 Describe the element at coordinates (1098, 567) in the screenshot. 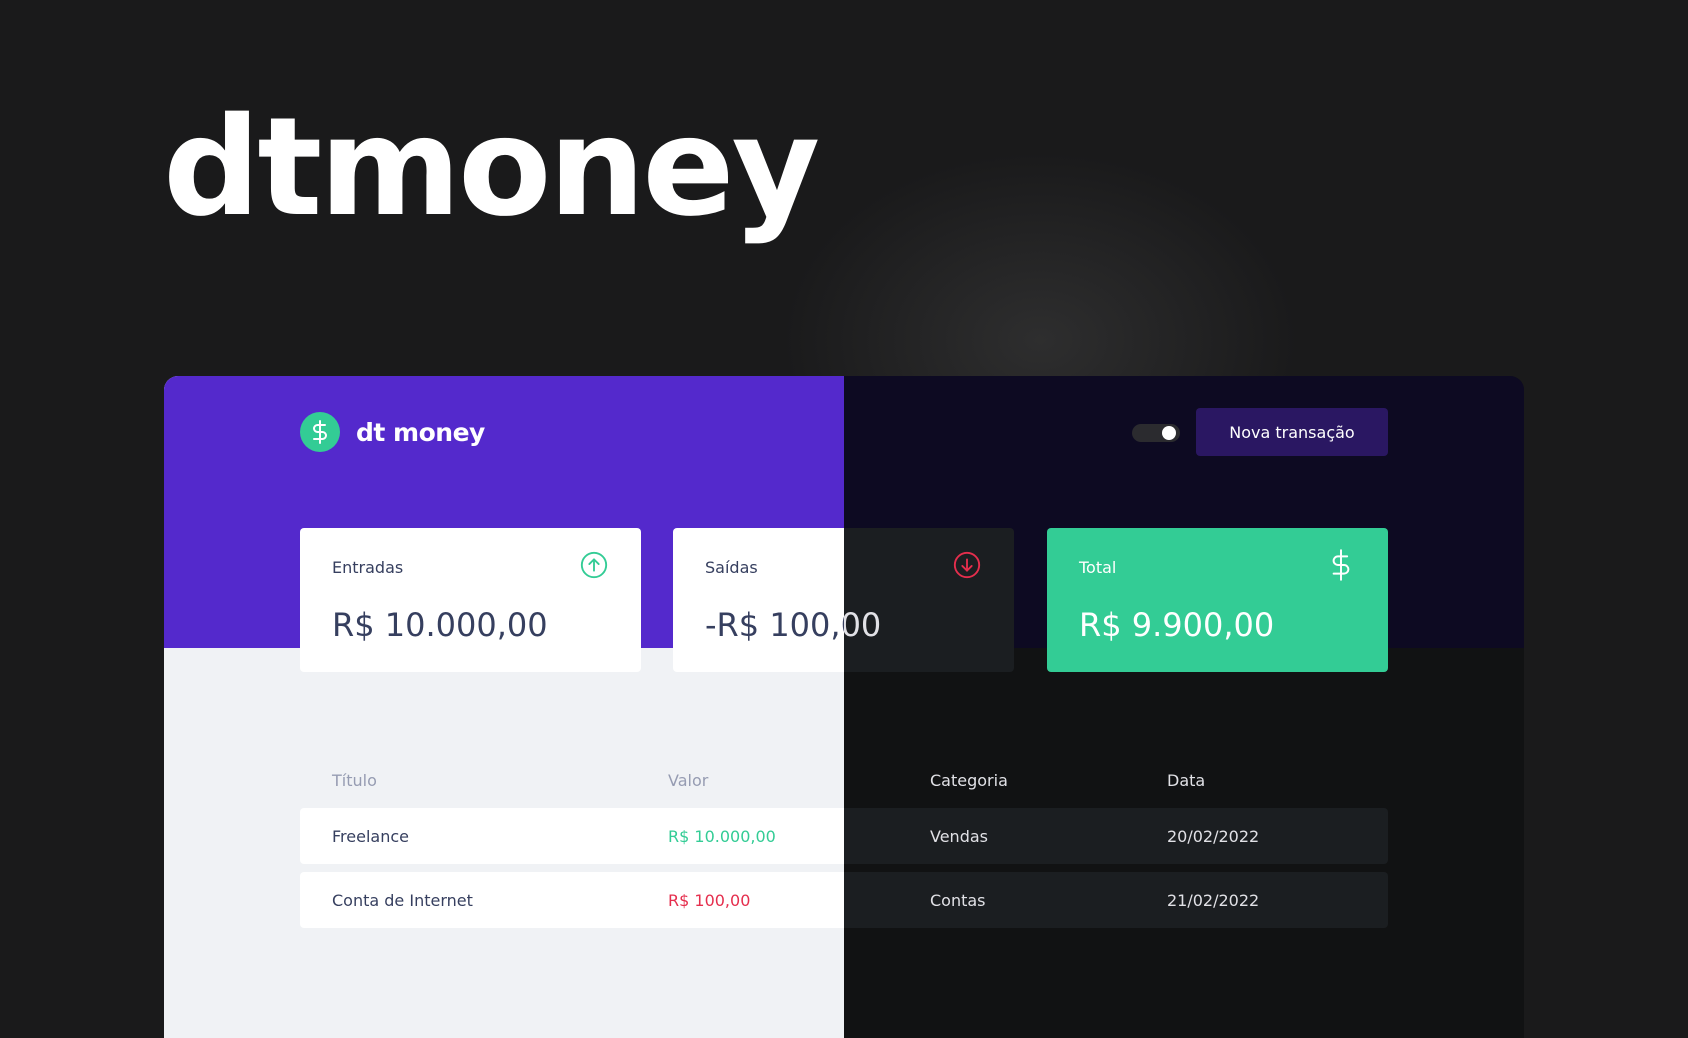

I see `card-label: Total` at that location.